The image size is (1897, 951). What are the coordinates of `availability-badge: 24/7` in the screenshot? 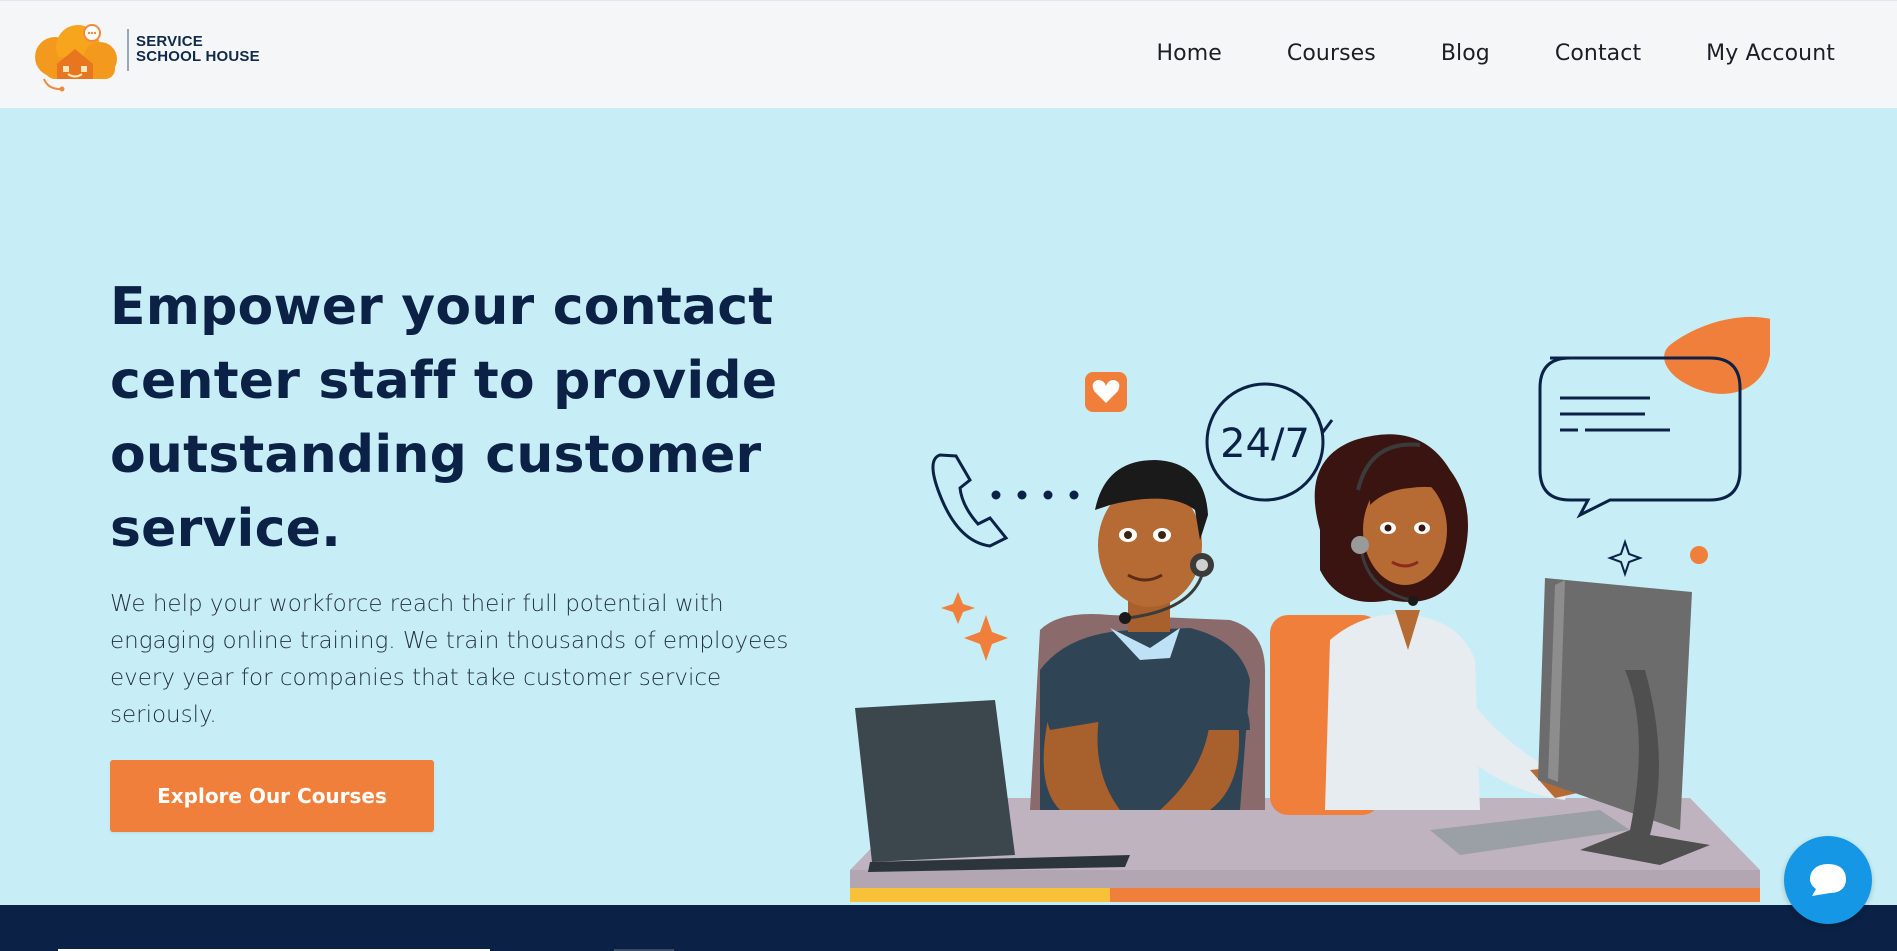 It's located at (1269, 442).